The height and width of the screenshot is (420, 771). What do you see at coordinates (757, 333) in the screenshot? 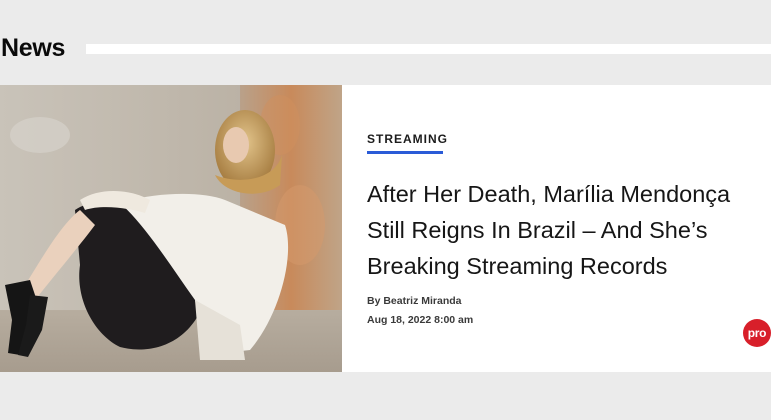
I see `pro-badge-icon: pro` at bounding box center [757, 333].